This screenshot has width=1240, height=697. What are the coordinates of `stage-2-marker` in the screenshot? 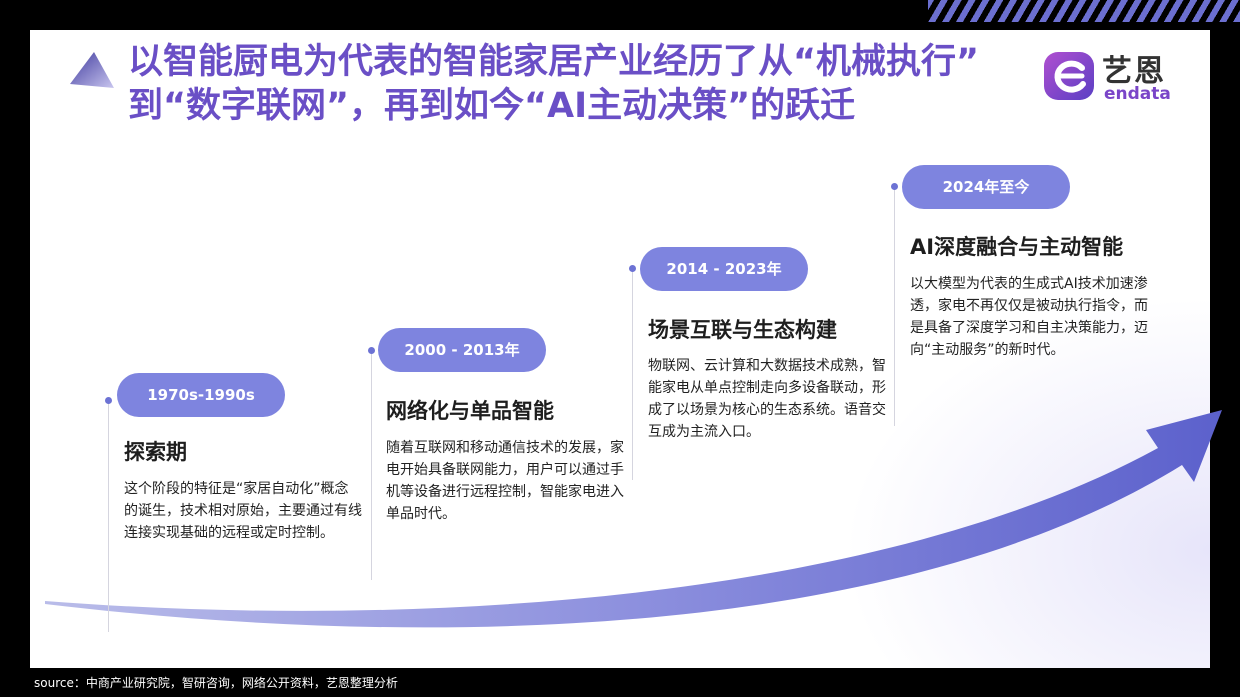 It's located at (371, 350).